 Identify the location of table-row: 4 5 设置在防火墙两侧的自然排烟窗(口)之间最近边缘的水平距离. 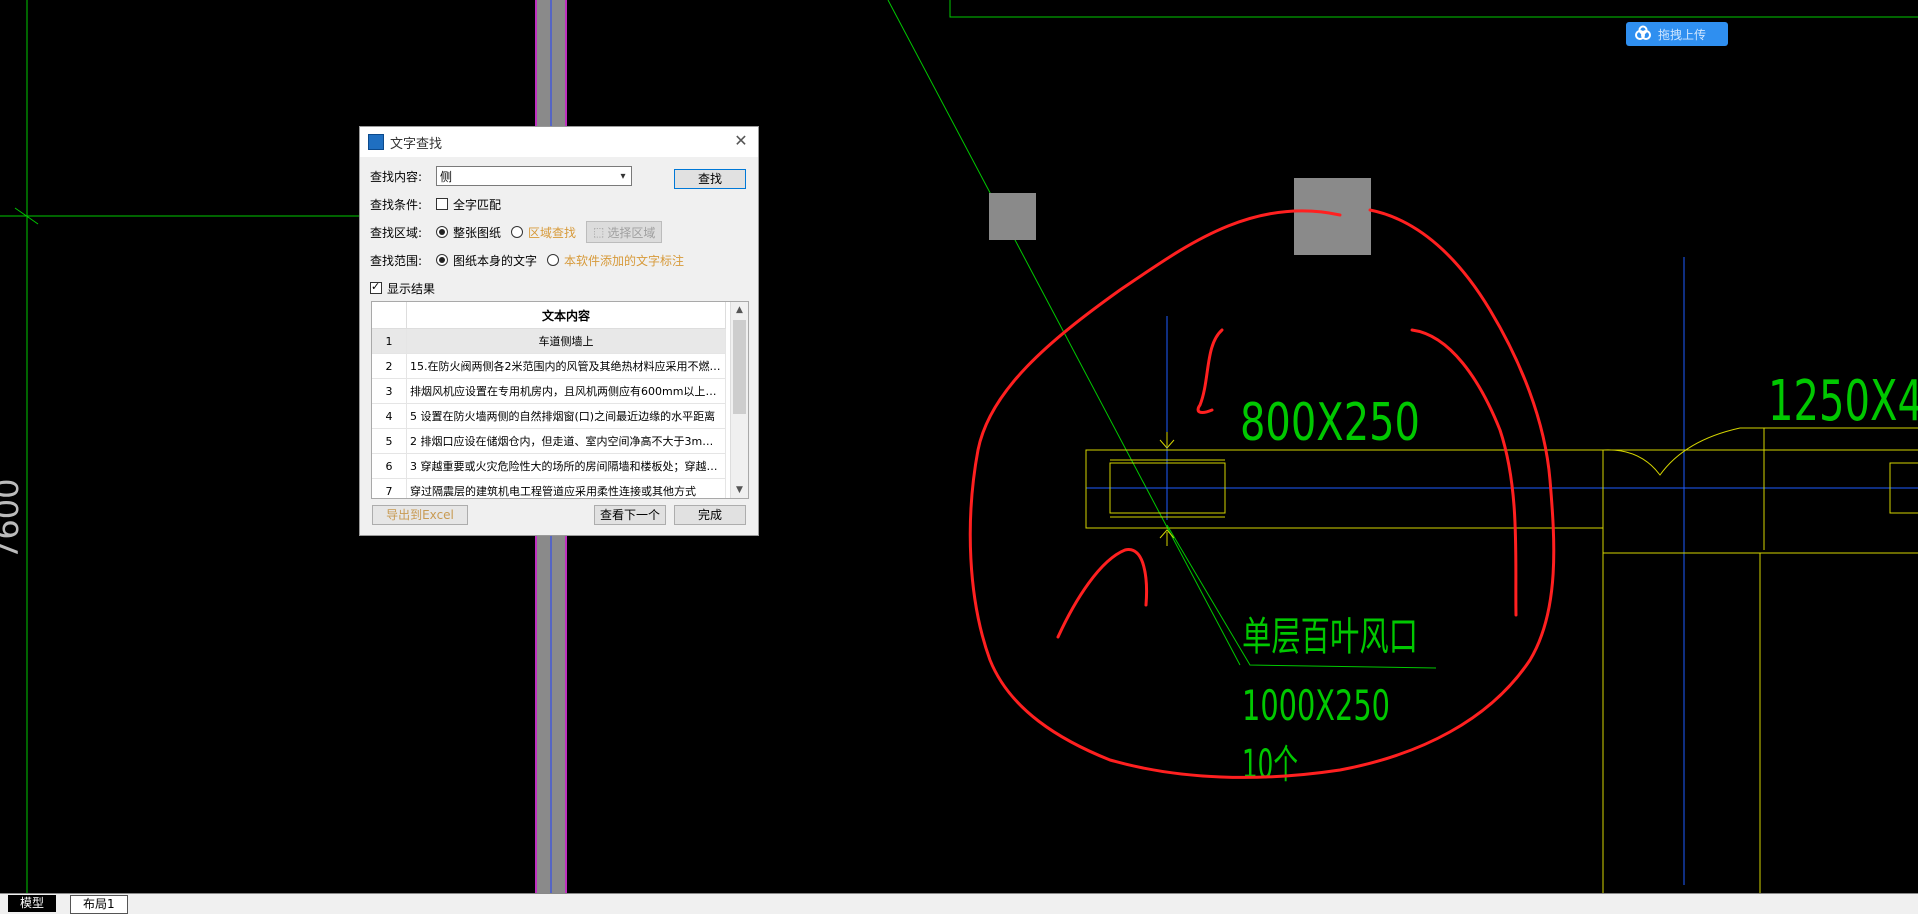
(549, 416).